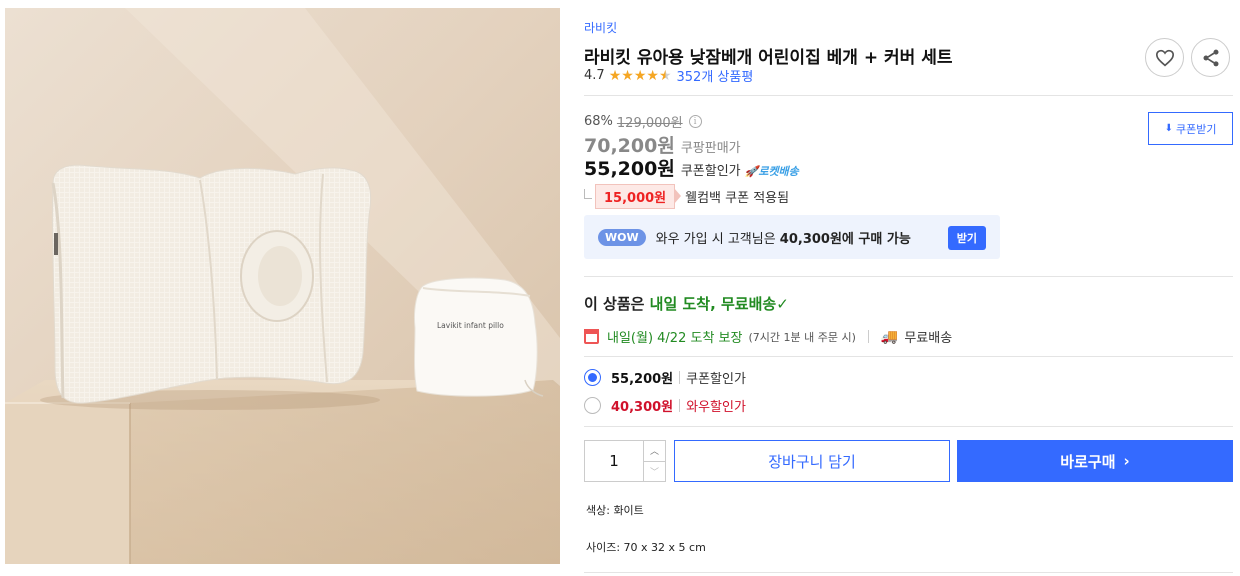 This screenshot has width=1240, height=576. Describe the element at coordinates (654, 451) in the screenshot. I see `quantity-up-button: ︿` at that location.